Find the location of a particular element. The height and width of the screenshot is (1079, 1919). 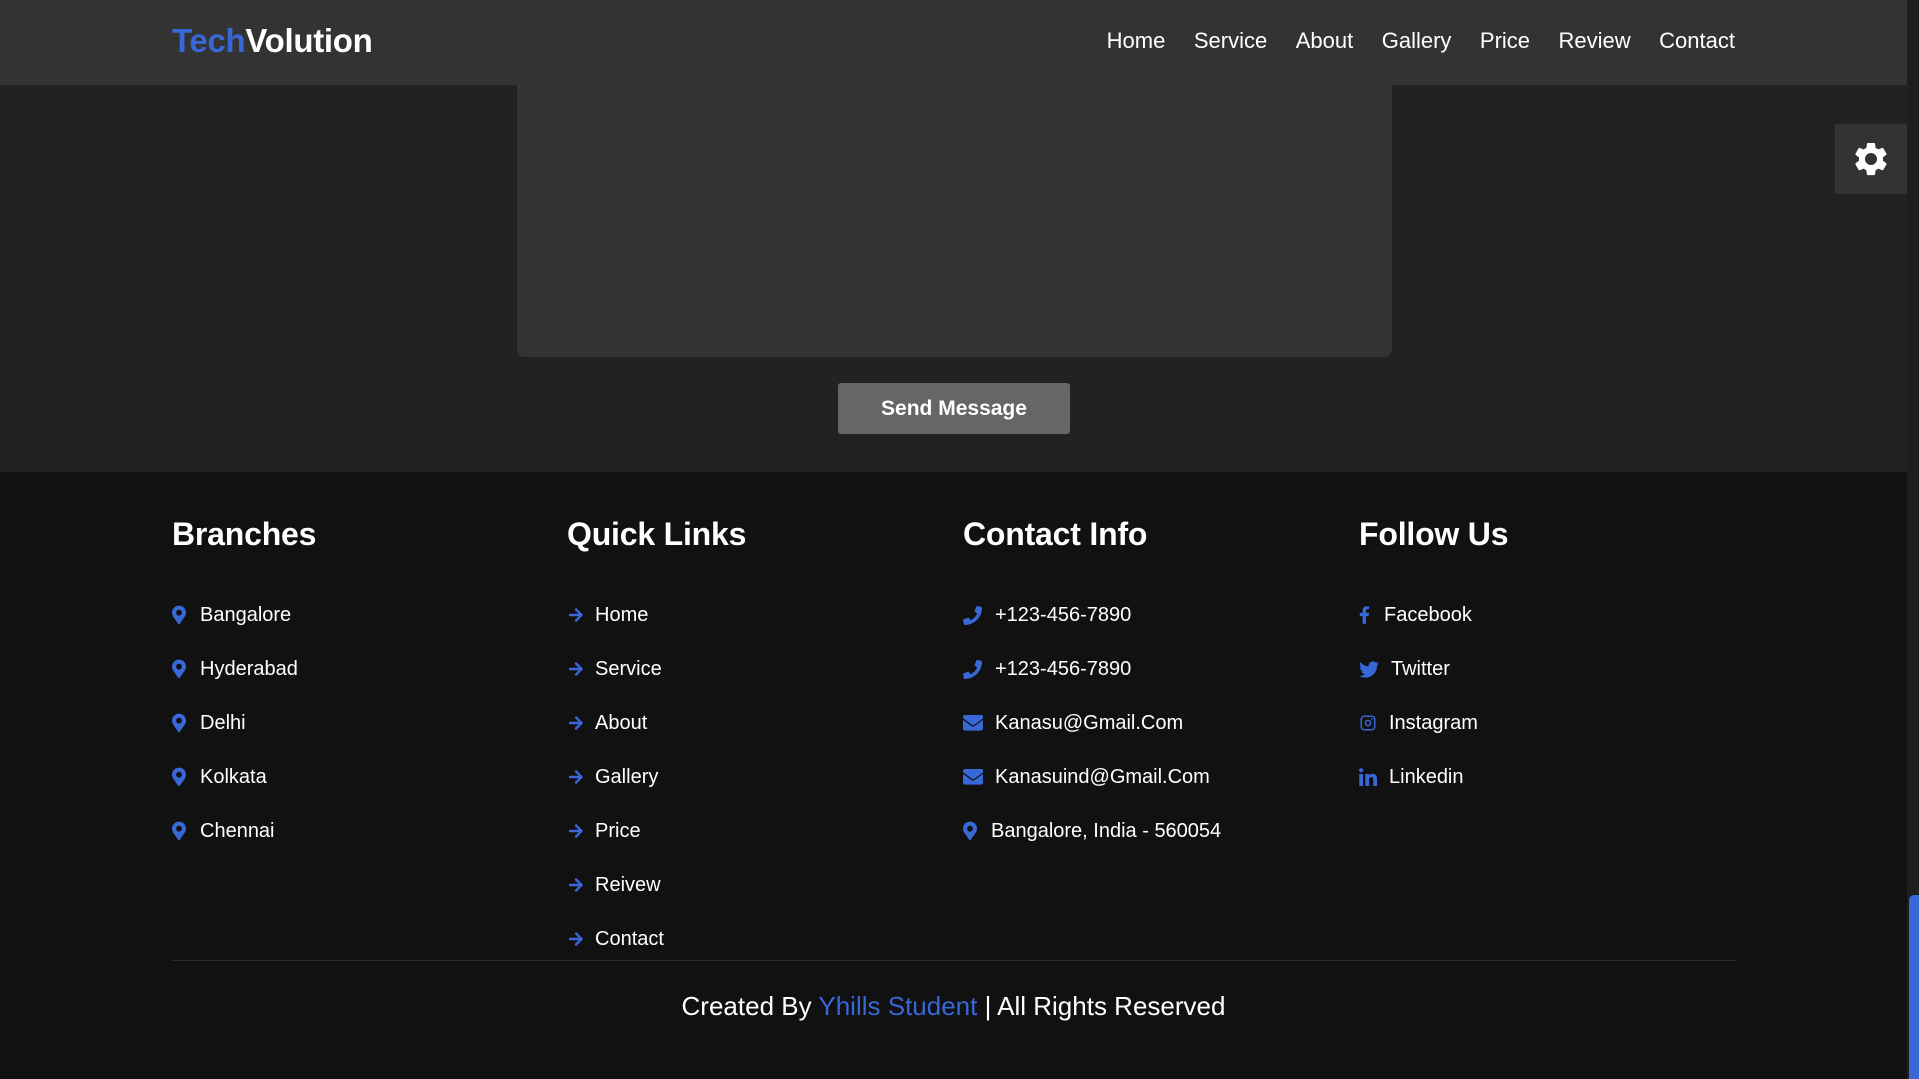

branch-link-kolkata: Kolkata is located at coordinates (244, 777).